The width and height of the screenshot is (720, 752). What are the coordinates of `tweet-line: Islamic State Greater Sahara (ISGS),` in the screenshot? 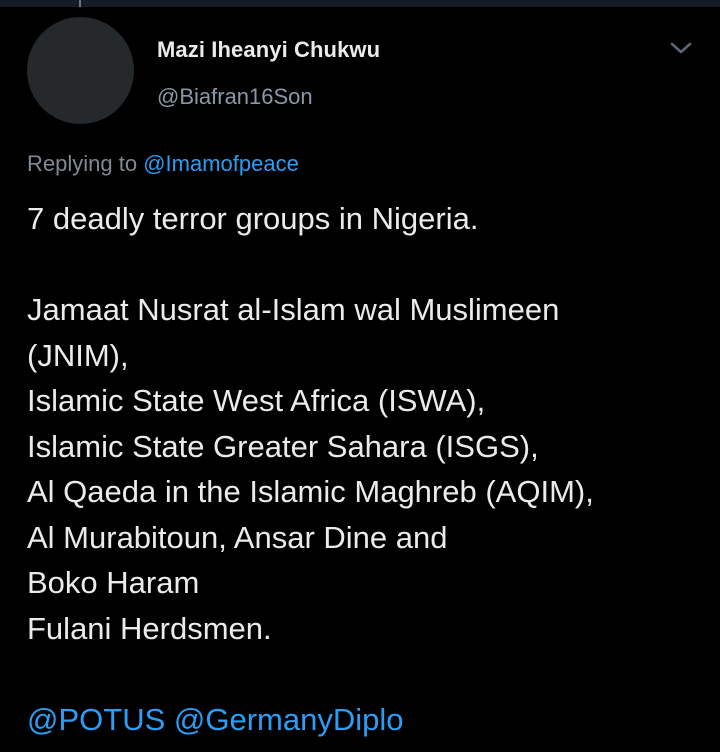 It's located at (283, 446).